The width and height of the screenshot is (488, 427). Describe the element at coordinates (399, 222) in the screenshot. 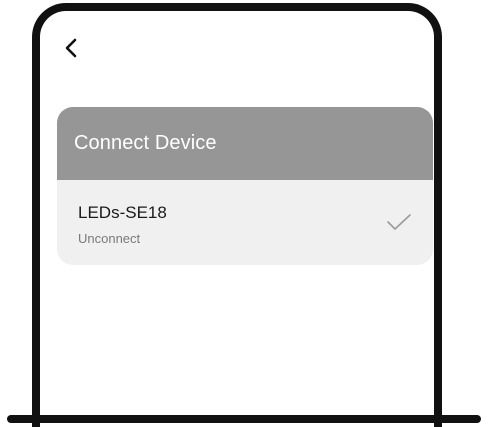

I see `checkmark-icon` at that location.